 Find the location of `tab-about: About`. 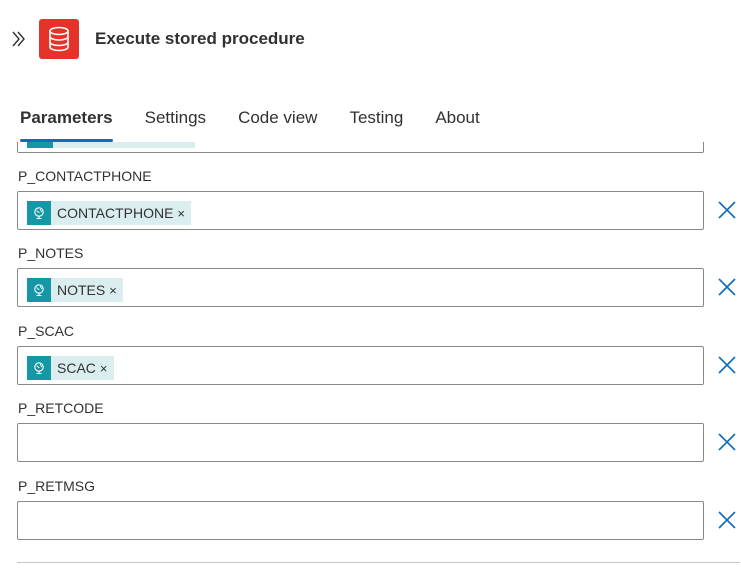

tab-about: About is located at coordinates (457, 125).